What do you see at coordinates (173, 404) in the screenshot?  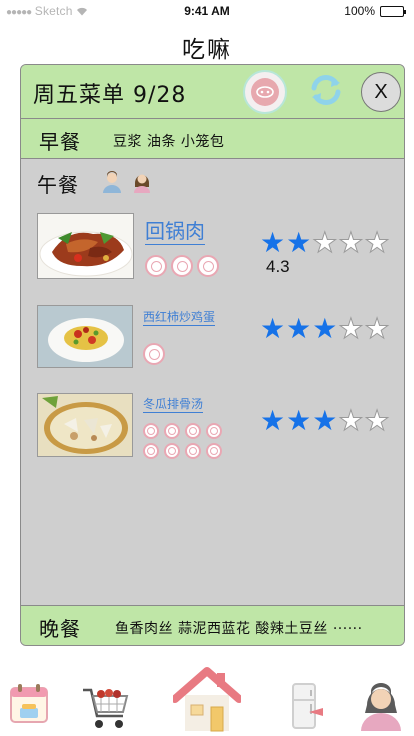 I see `dish-name: 冬瓜排骨汤` at bounding box center [173, 404].